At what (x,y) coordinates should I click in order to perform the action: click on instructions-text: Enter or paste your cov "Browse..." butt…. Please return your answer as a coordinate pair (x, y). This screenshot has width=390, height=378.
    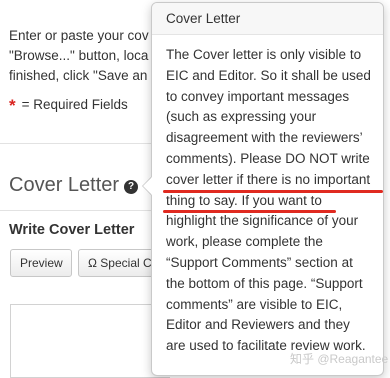
    Looking at the image, I should click on (84, 56).